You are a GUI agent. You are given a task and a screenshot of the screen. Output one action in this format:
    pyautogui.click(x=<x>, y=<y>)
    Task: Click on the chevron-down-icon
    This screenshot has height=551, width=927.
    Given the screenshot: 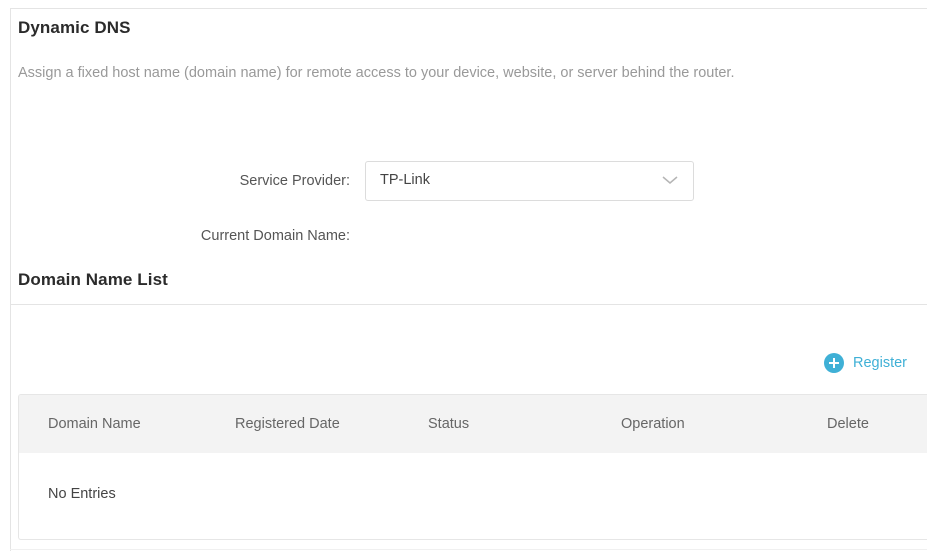 What is the action you would take?
    pyautogui.click(x=670, y=180)
    